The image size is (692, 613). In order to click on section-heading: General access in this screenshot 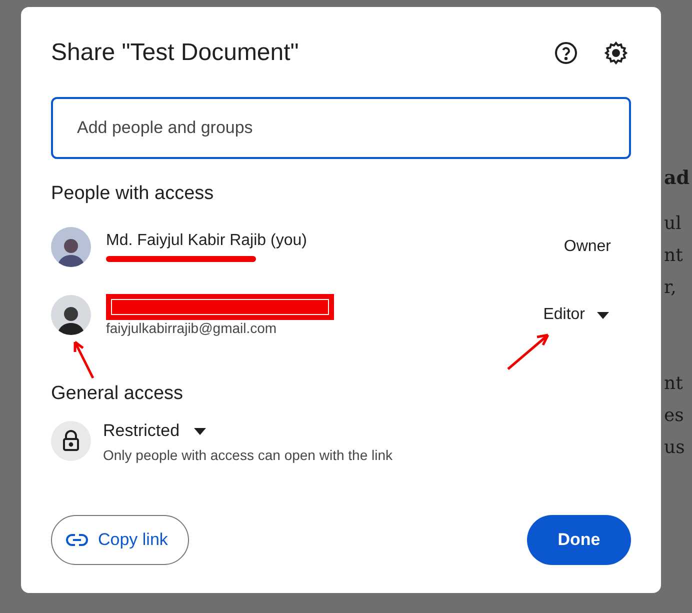, I will do `click(117, 394)`.